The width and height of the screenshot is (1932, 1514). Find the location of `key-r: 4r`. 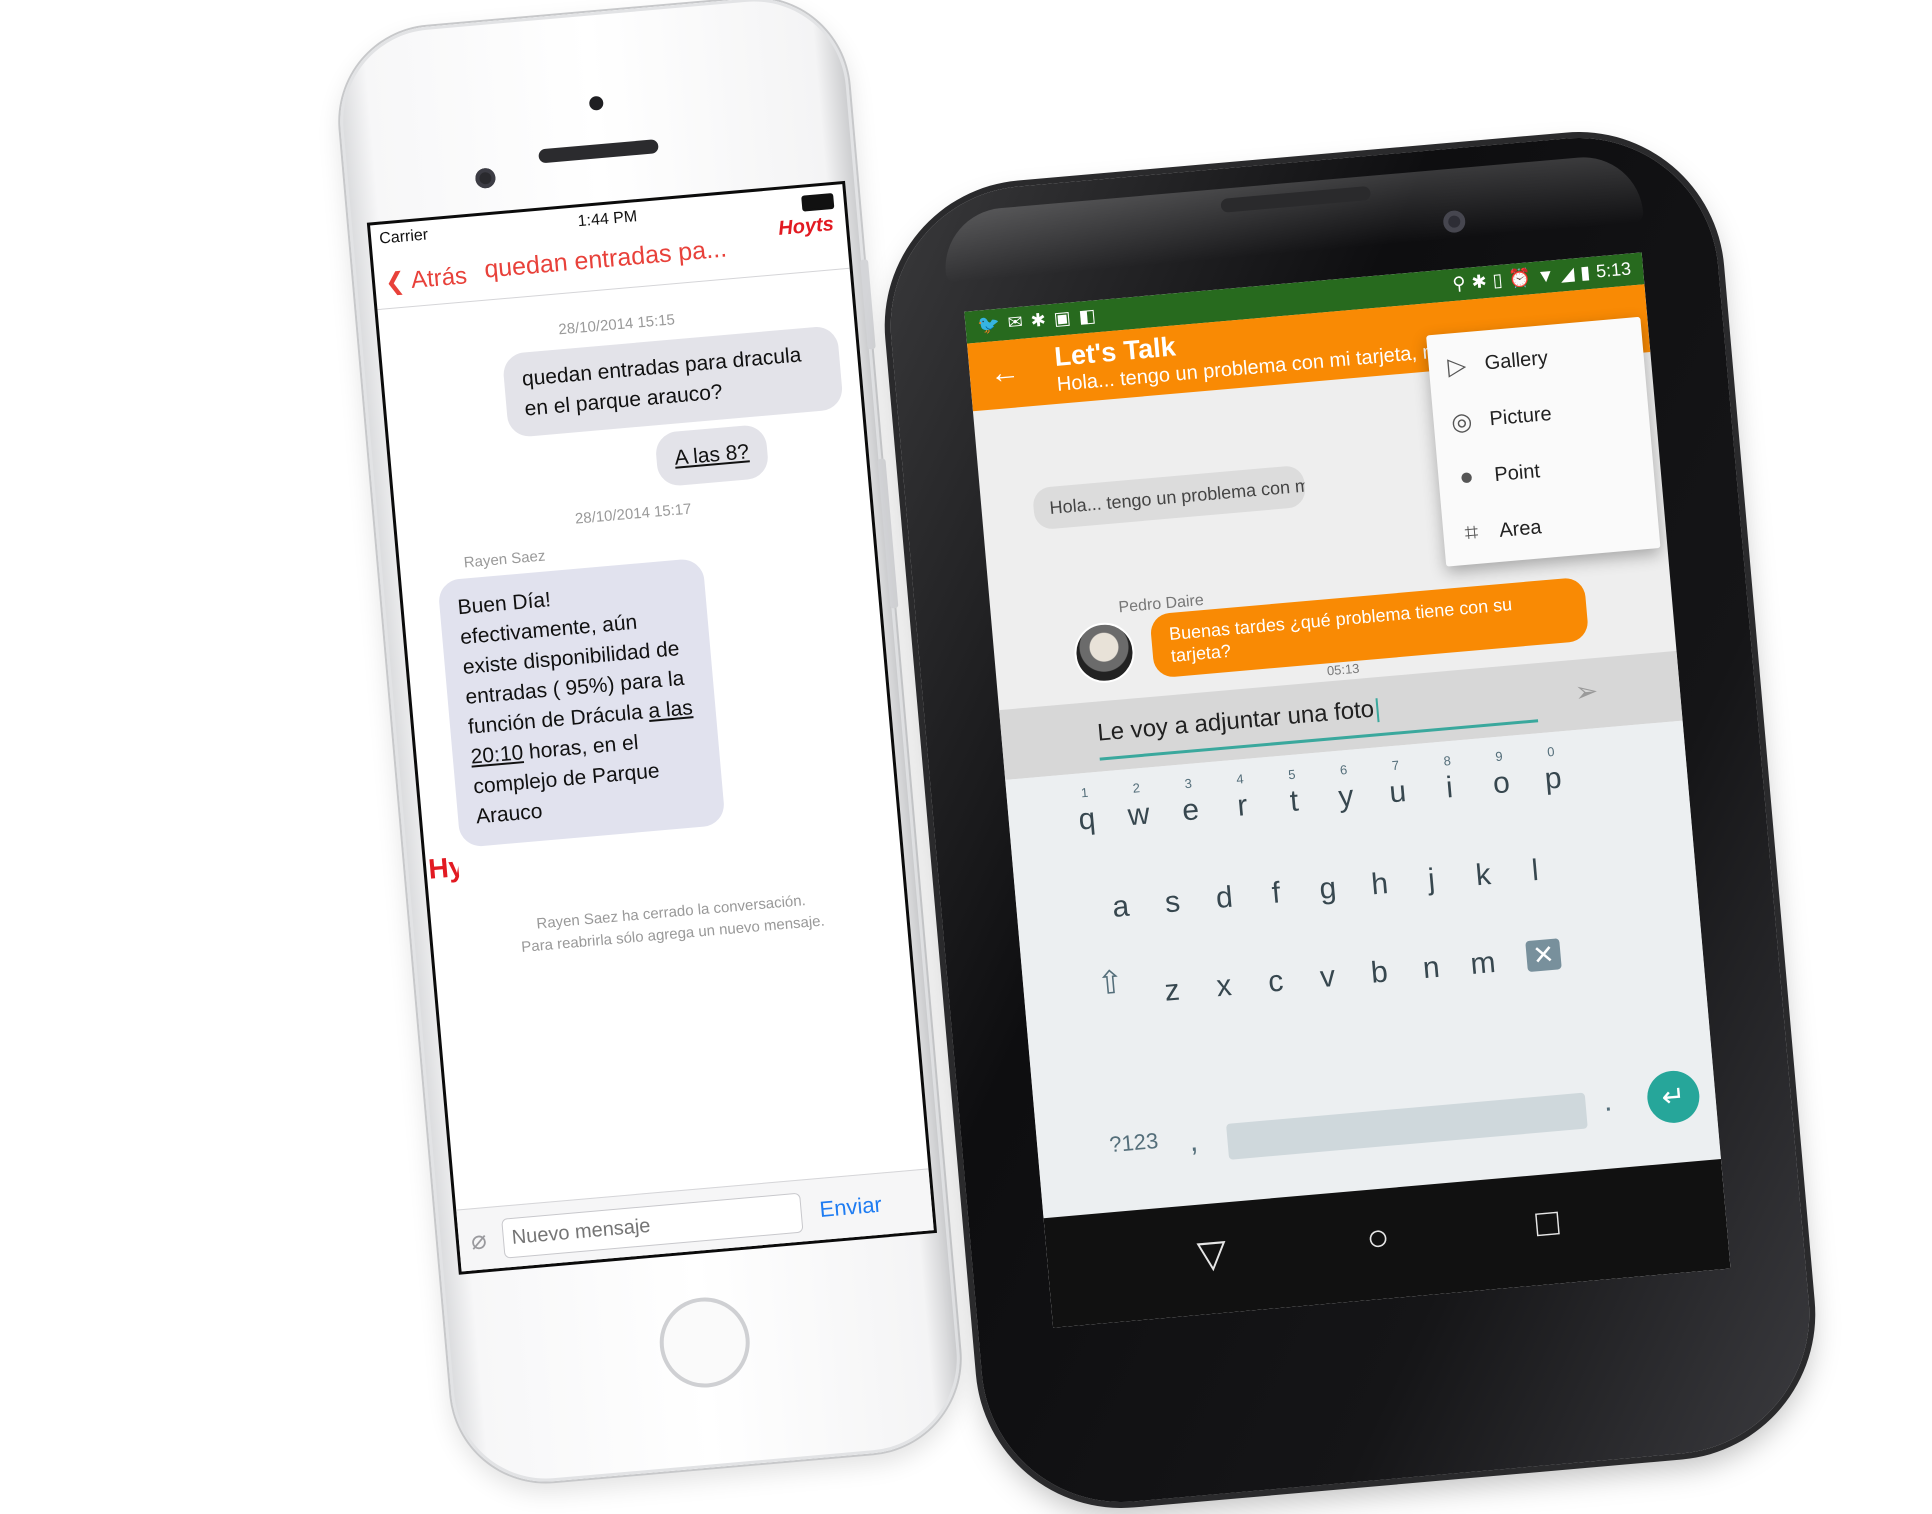

key-r: 4r is located at coordinates (1242, 803).